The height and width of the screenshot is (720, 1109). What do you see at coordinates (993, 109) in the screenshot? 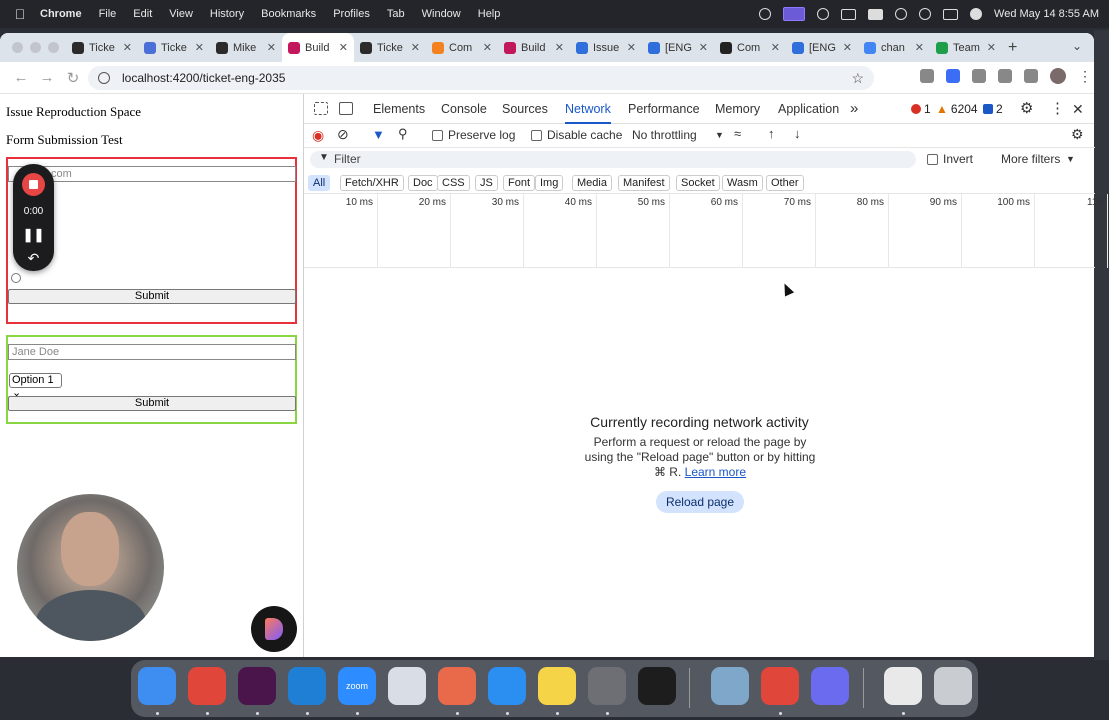
I see `message-count-badge: 2` at bounding box center [993, 109].